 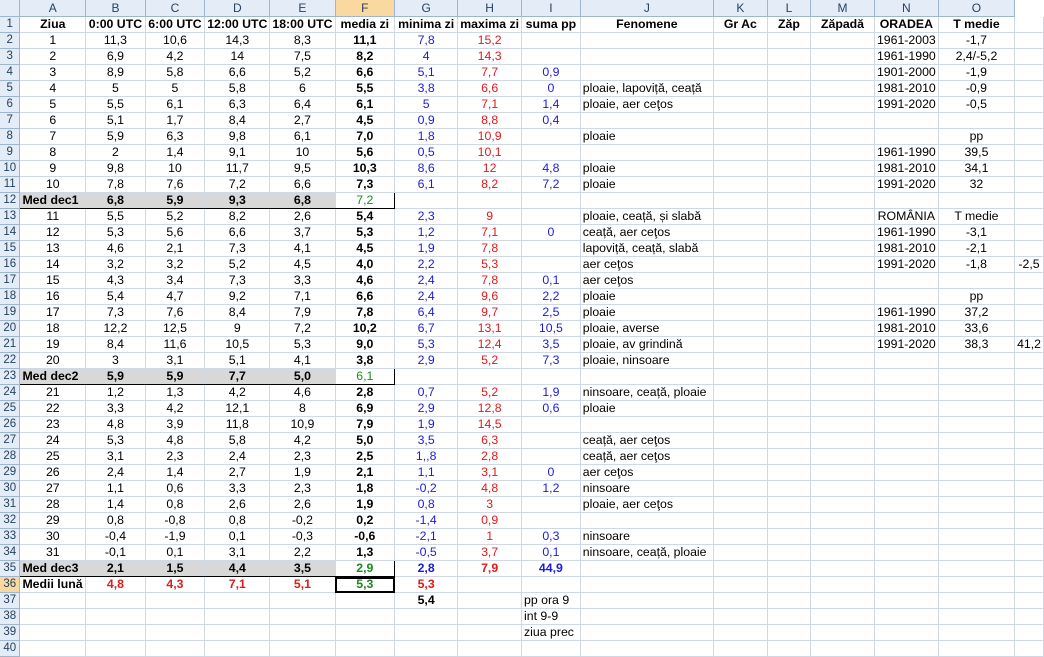 I want to click on cell-J12, so click(x=647, y=200).